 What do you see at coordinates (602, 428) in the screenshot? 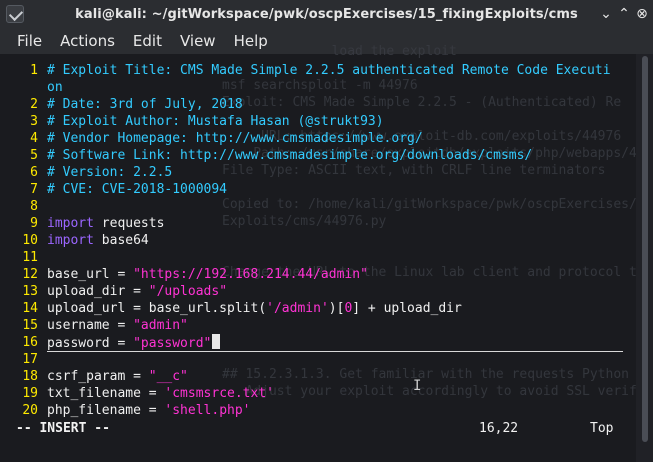
I see `scroll-position: Top` at bounding box center [602, 428].